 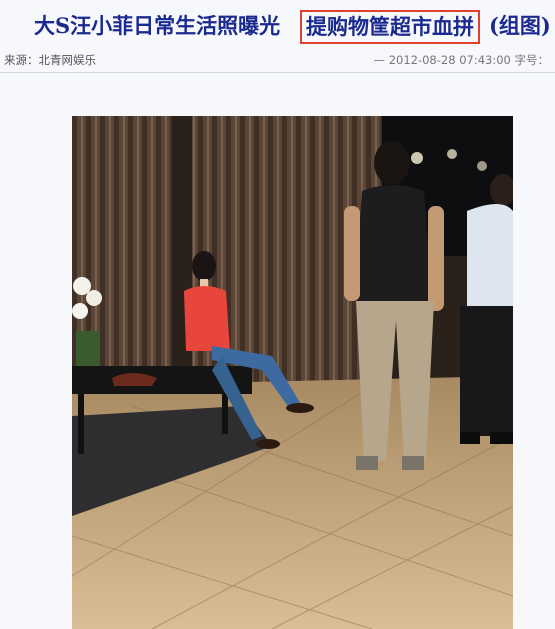 What do you see at coordinates (277, 72) in the screenshot?
I see `meta-divider` at bounding box center [277, 72].